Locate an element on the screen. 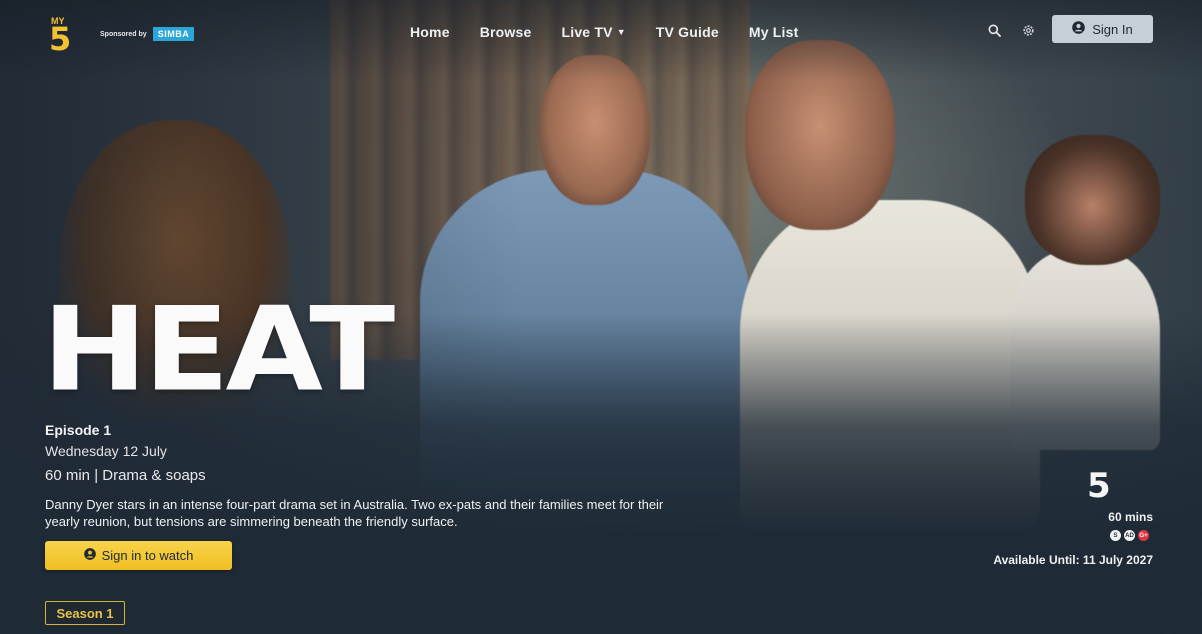  audio-description-badge: AD is located at coordinates (1129, 535).